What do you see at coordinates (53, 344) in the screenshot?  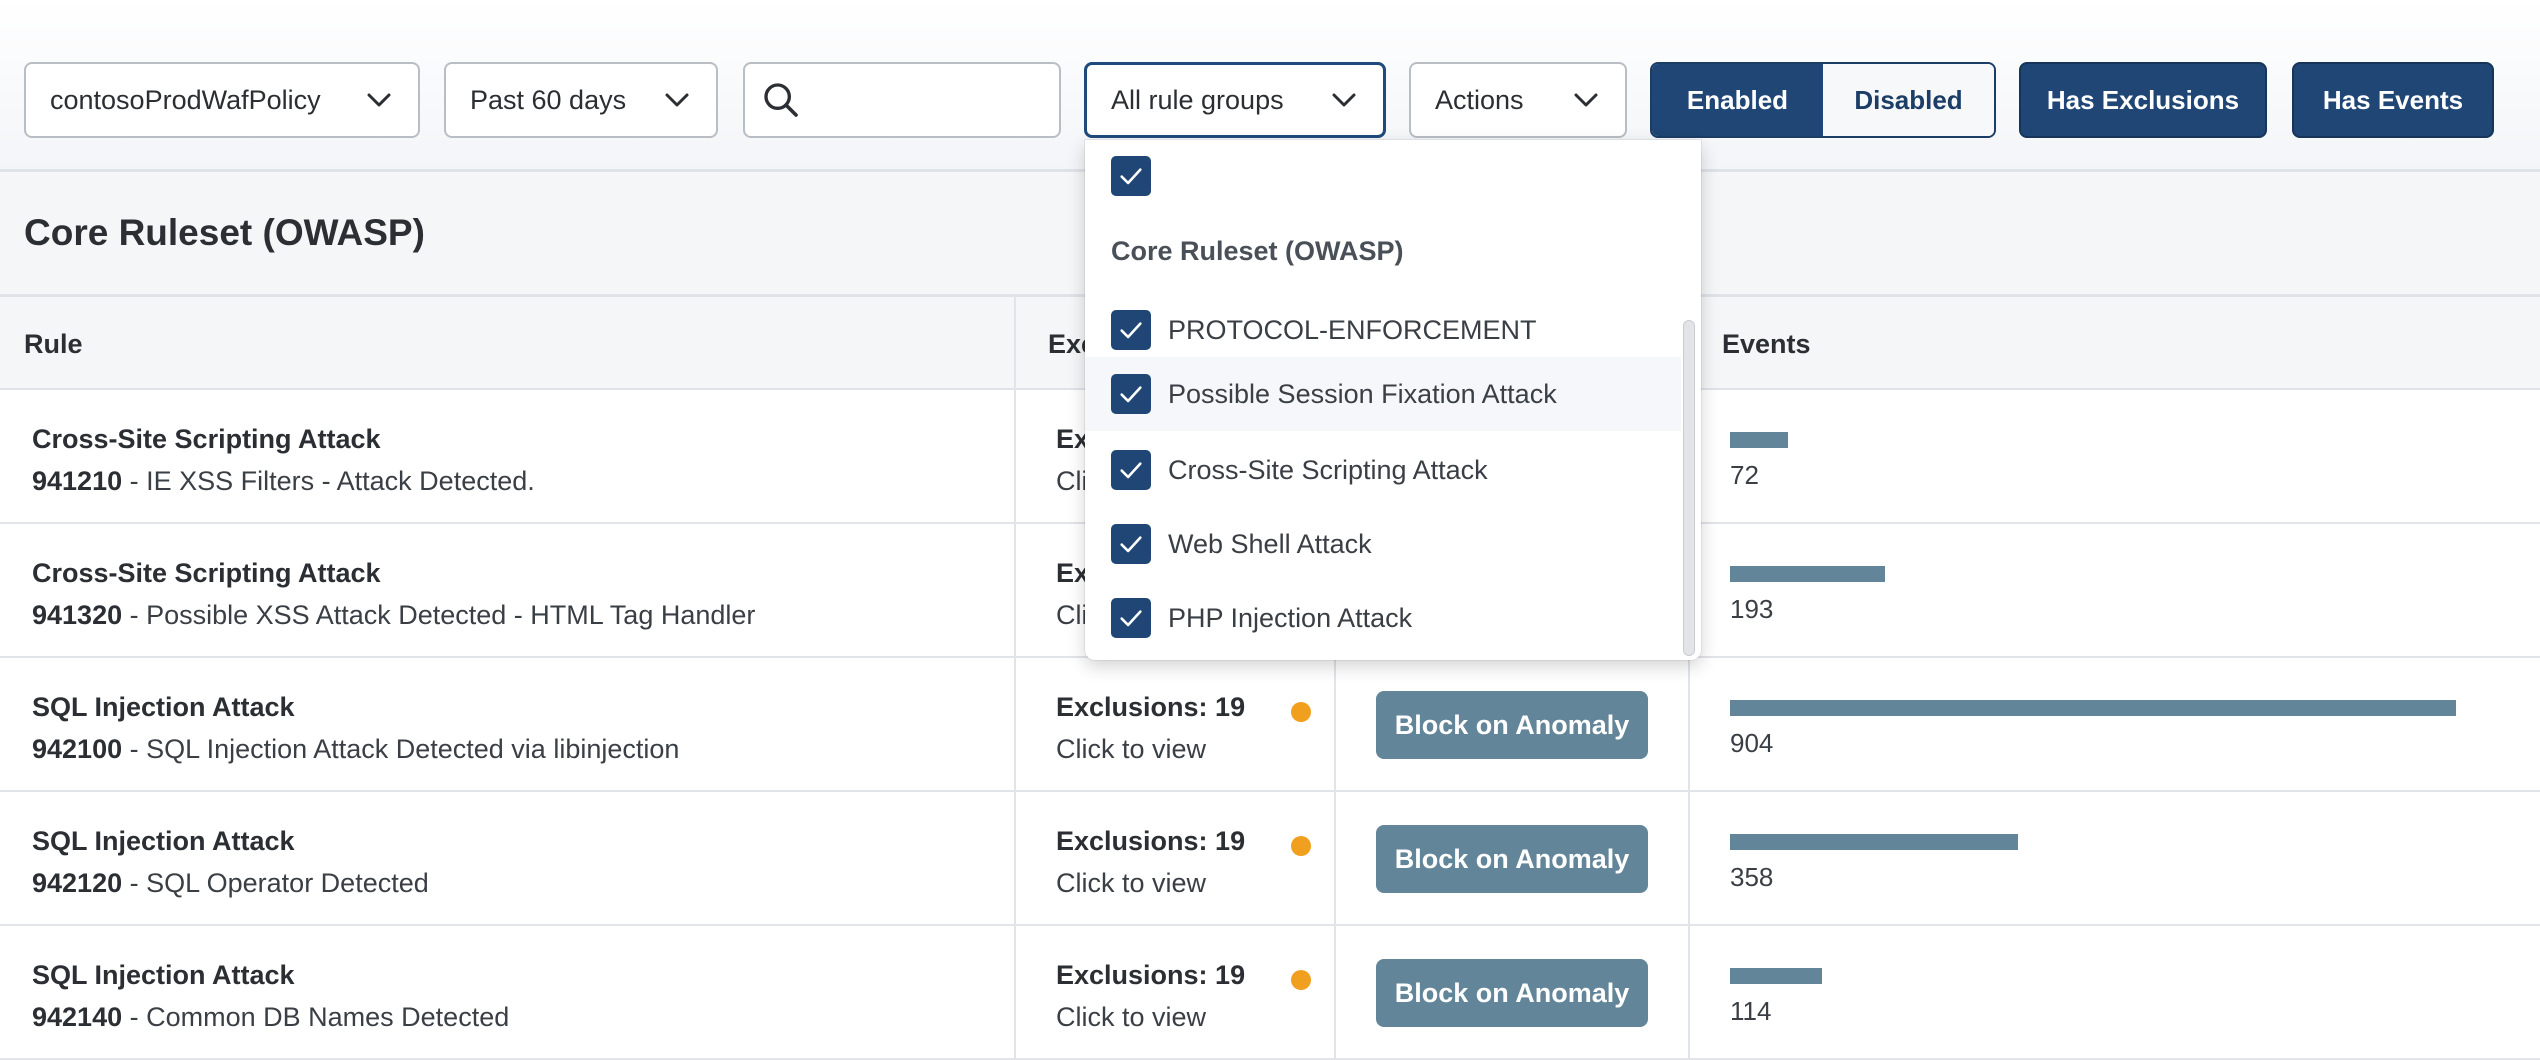 I see `column-header-rule: Rule` at bounding box center [53, 344].